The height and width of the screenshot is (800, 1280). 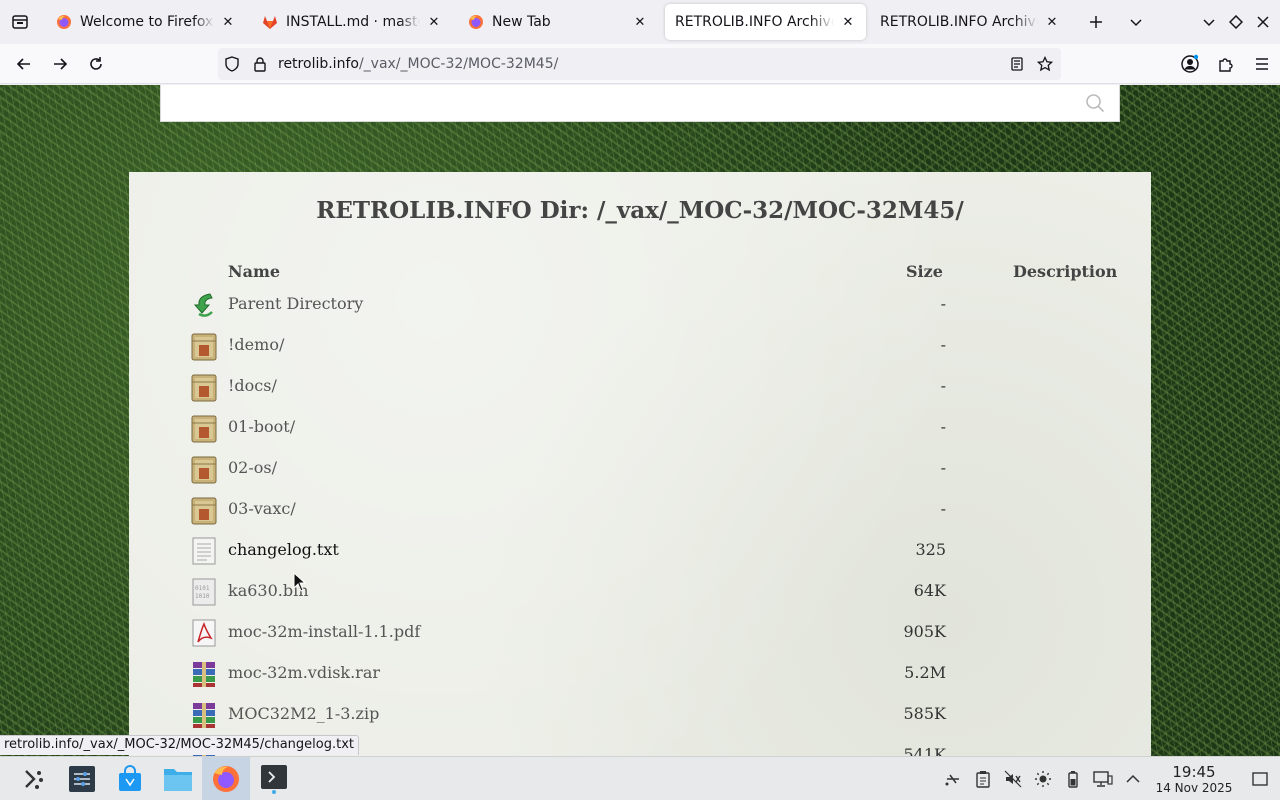 I want to click on table-row: 03-vaxc/ -, so click(x=640, y=515).